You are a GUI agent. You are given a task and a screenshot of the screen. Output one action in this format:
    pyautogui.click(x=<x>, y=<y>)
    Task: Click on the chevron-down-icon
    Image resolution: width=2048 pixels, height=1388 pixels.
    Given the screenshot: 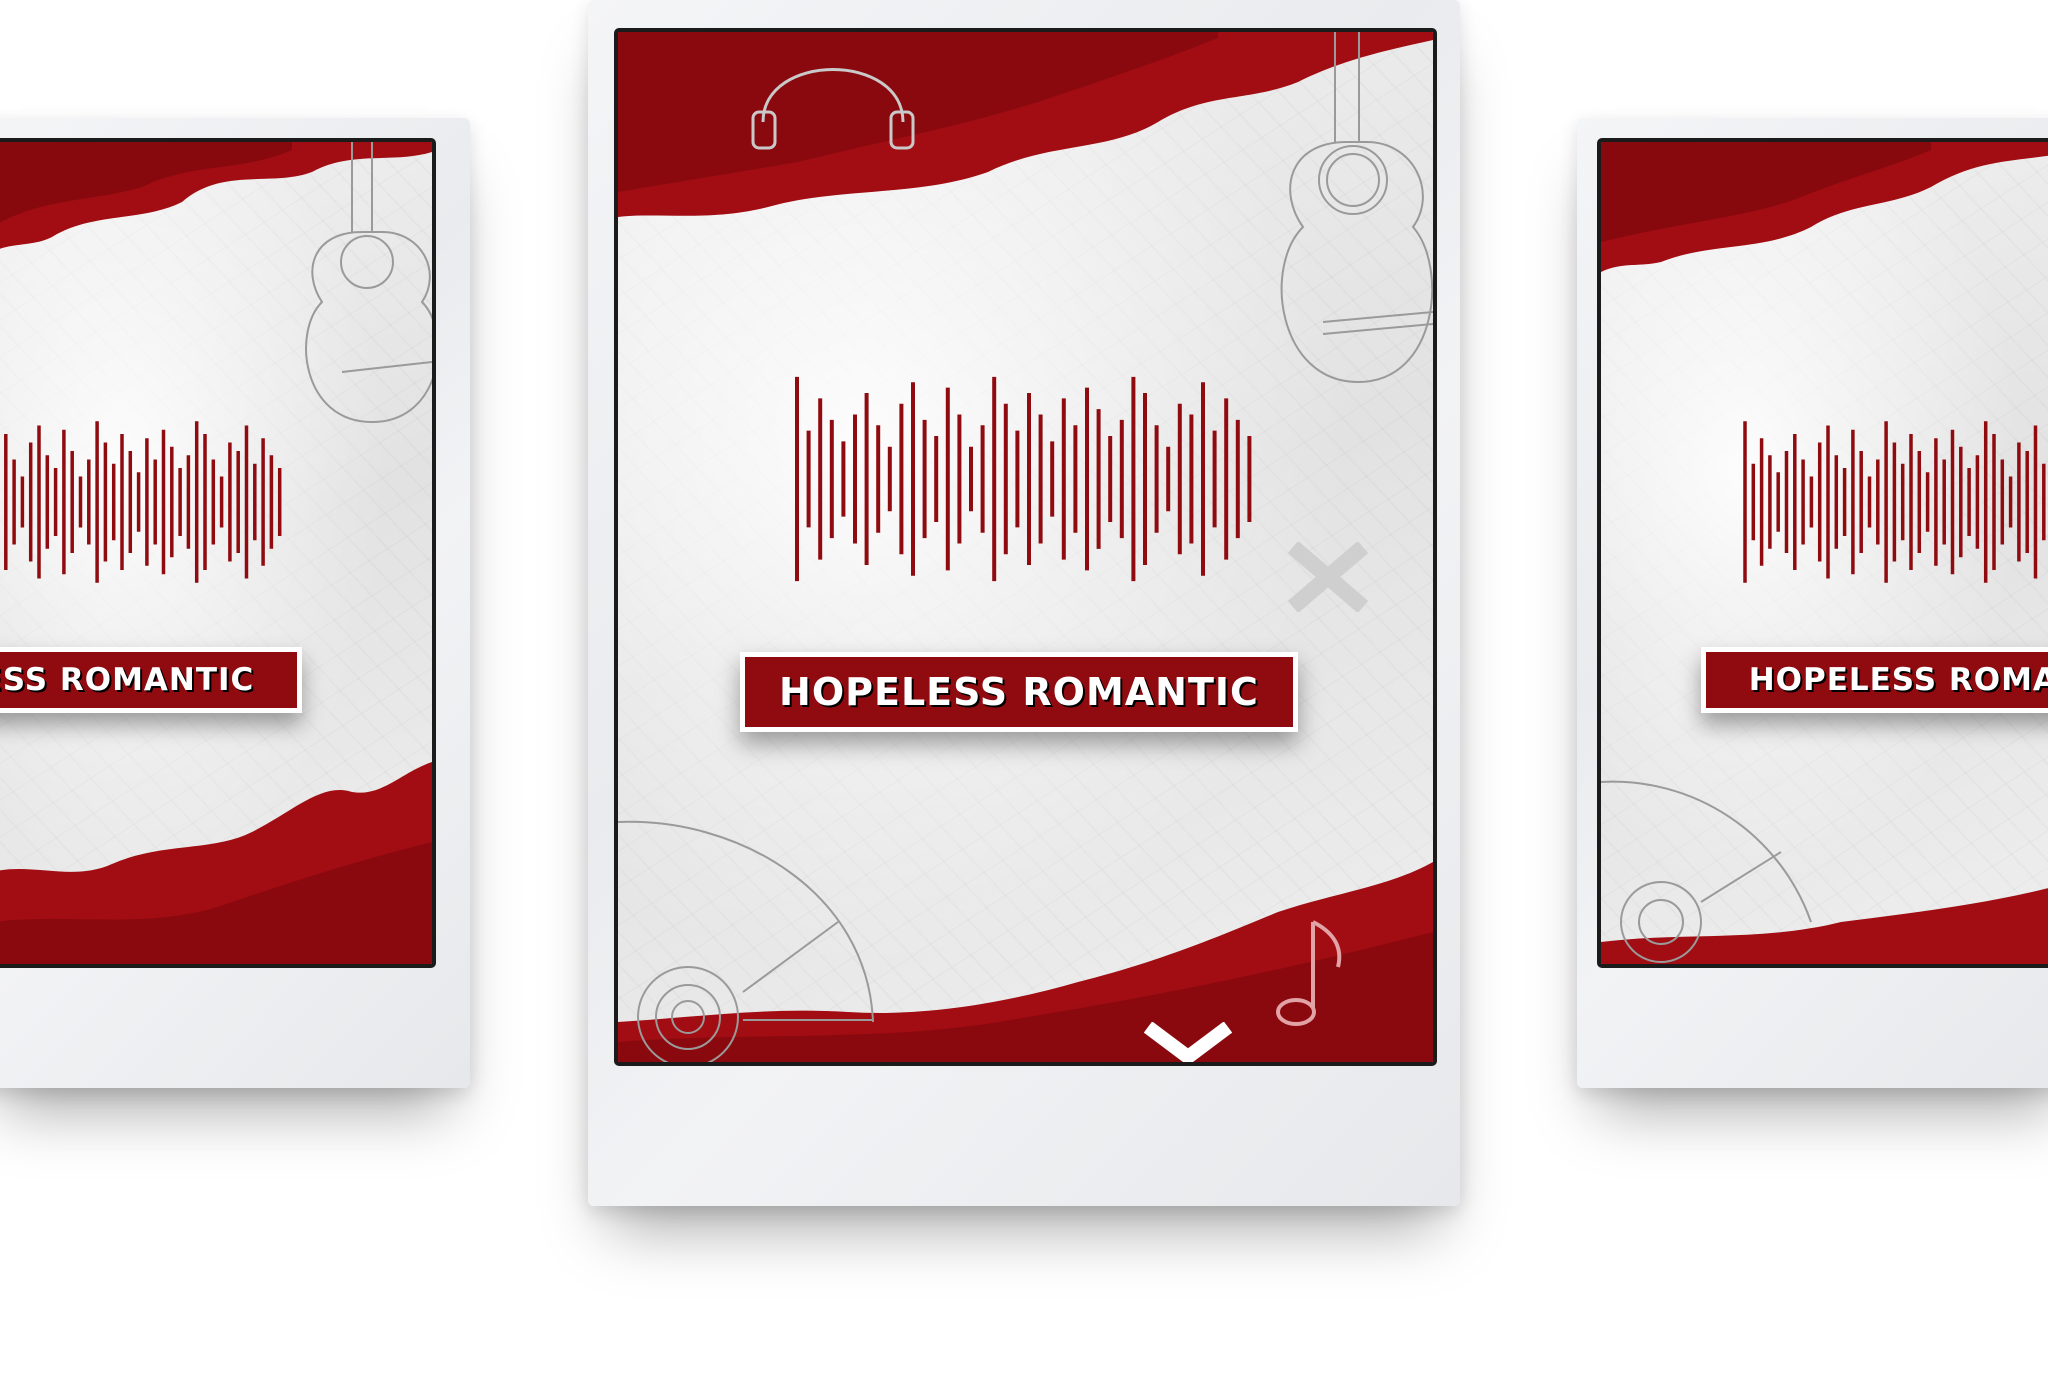 What is the action you would take?
    pyautogui.click(x=1188, y=1042)
    